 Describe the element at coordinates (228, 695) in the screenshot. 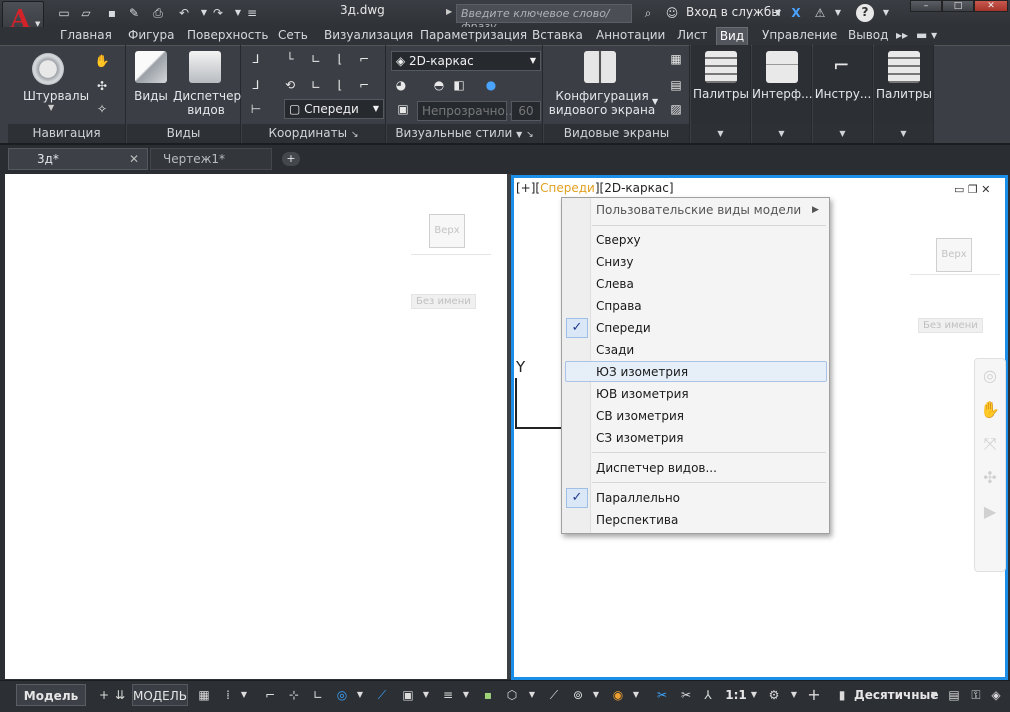

I see `snap-mode-icon: ⁞` at that location.